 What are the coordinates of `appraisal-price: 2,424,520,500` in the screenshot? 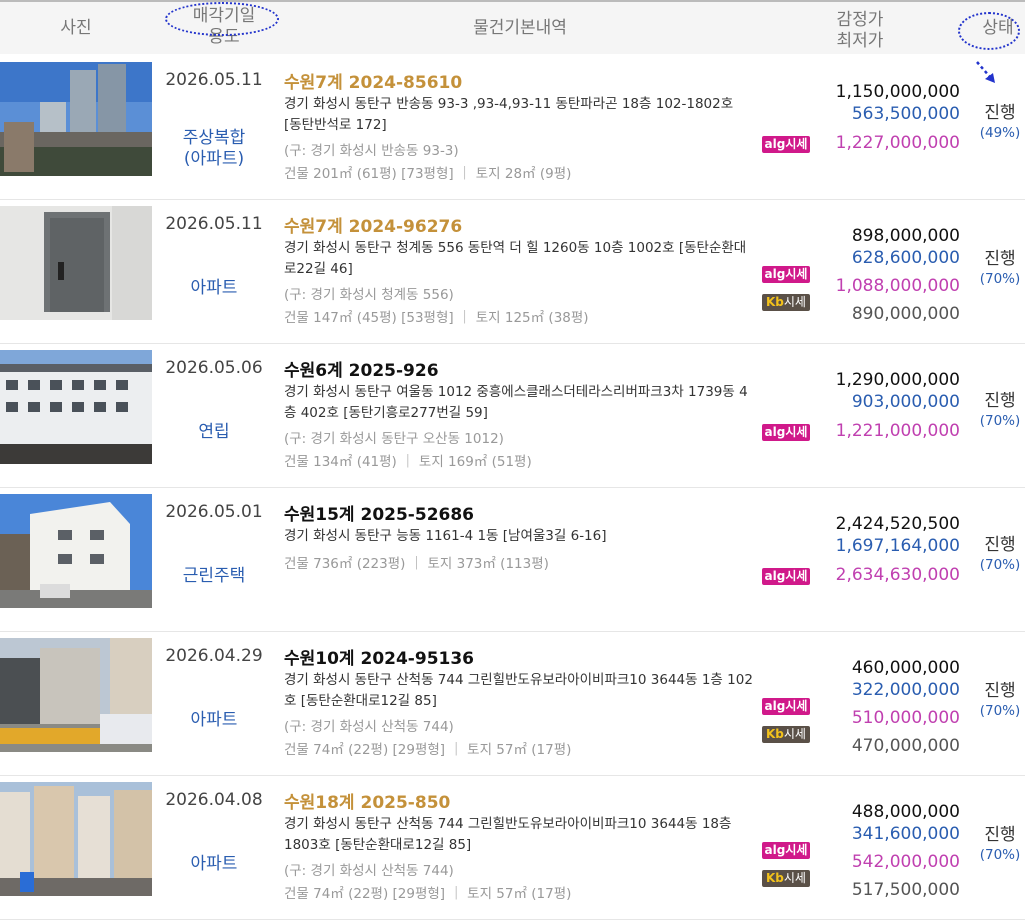 It's located at (897, 524).